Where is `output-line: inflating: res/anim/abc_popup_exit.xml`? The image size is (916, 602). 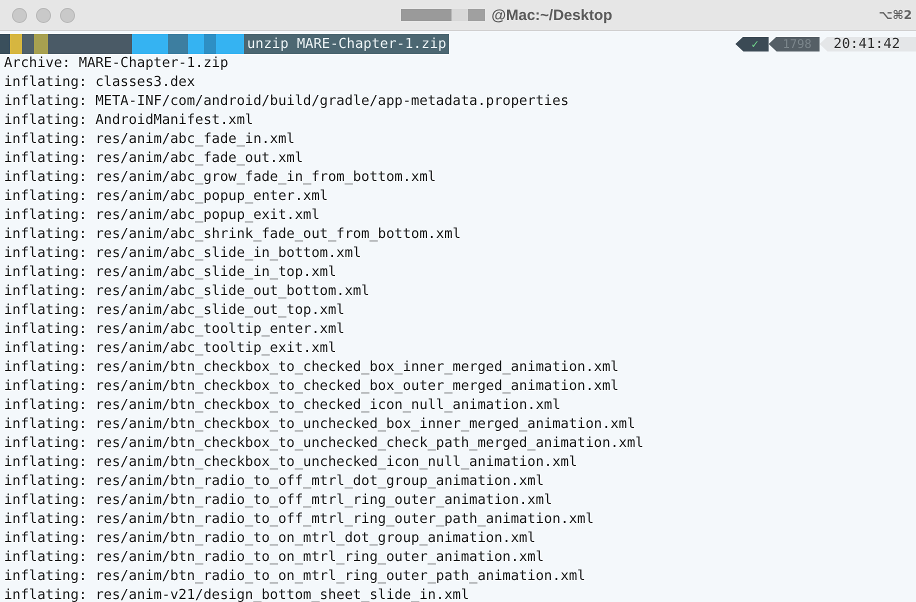
output-line: inflating: res/anim/abc_popup_exit.xml is located at coordinates (162, 215).